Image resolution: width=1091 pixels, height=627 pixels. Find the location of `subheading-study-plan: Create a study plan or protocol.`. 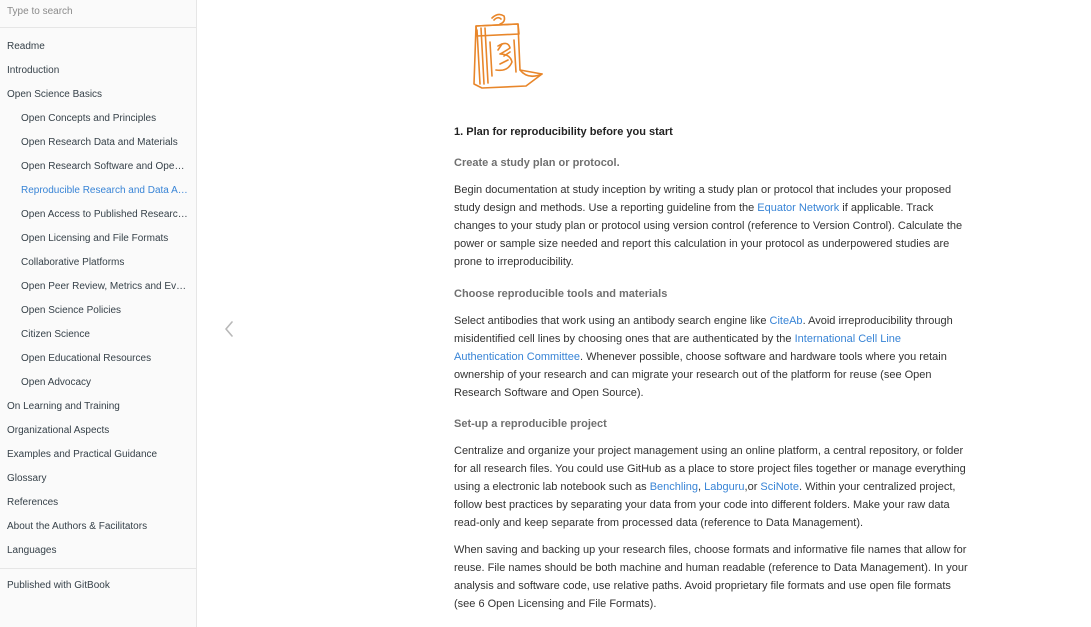

subheading-study-plan: Create a study plan or protocol. is located at coordinates (537, 163).